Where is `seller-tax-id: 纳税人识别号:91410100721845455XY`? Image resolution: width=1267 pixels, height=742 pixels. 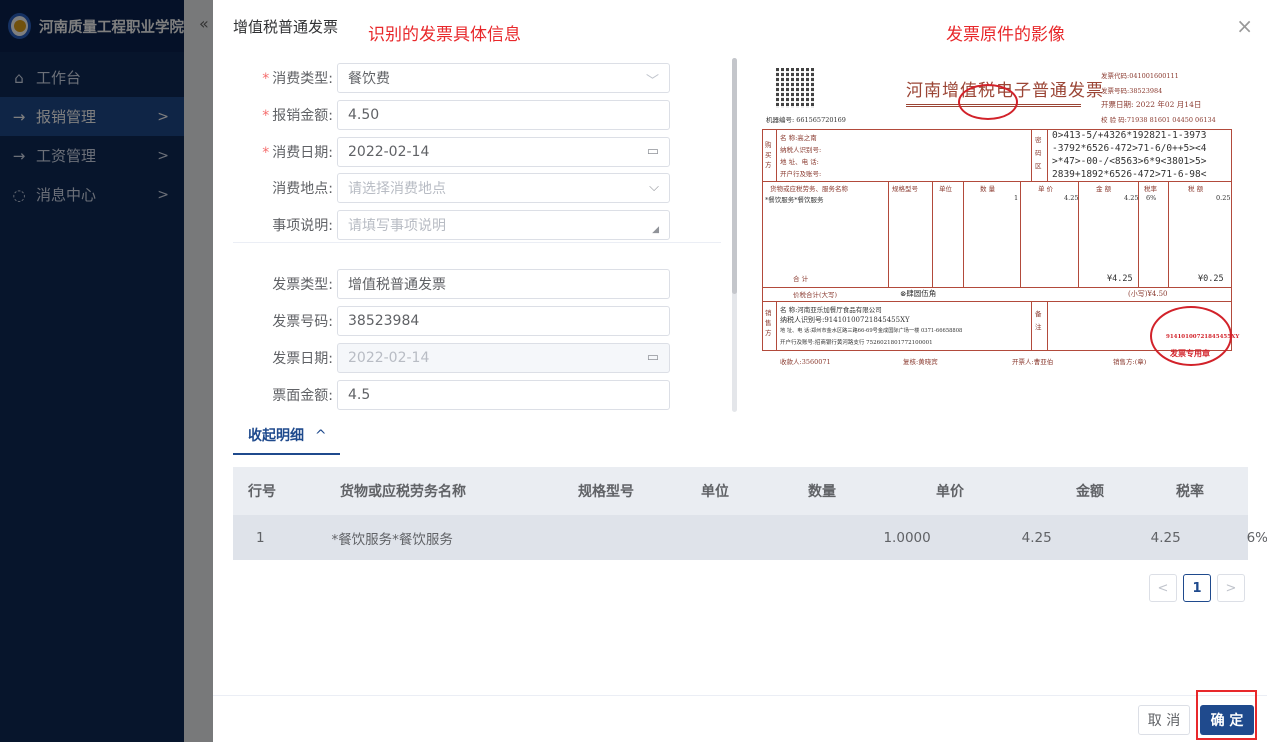
seller-tax-id: 纳税人识别号:91410100721845455XY is located at coordinates (845, 320).